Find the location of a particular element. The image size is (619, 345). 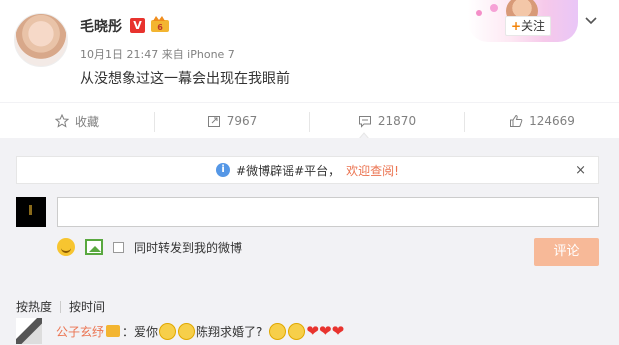

repost-count: 7967 is located at coordinates (242, 121).